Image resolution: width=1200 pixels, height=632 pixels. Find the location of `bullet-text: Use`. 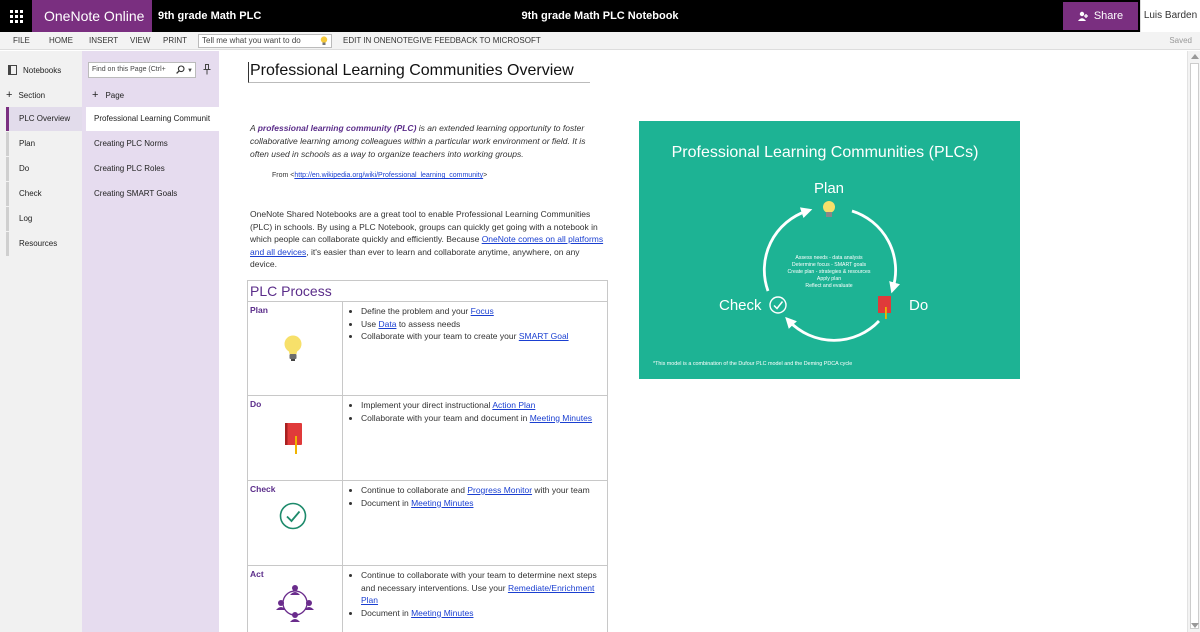

bullet-text: Use is located at coordinates (370, 323).